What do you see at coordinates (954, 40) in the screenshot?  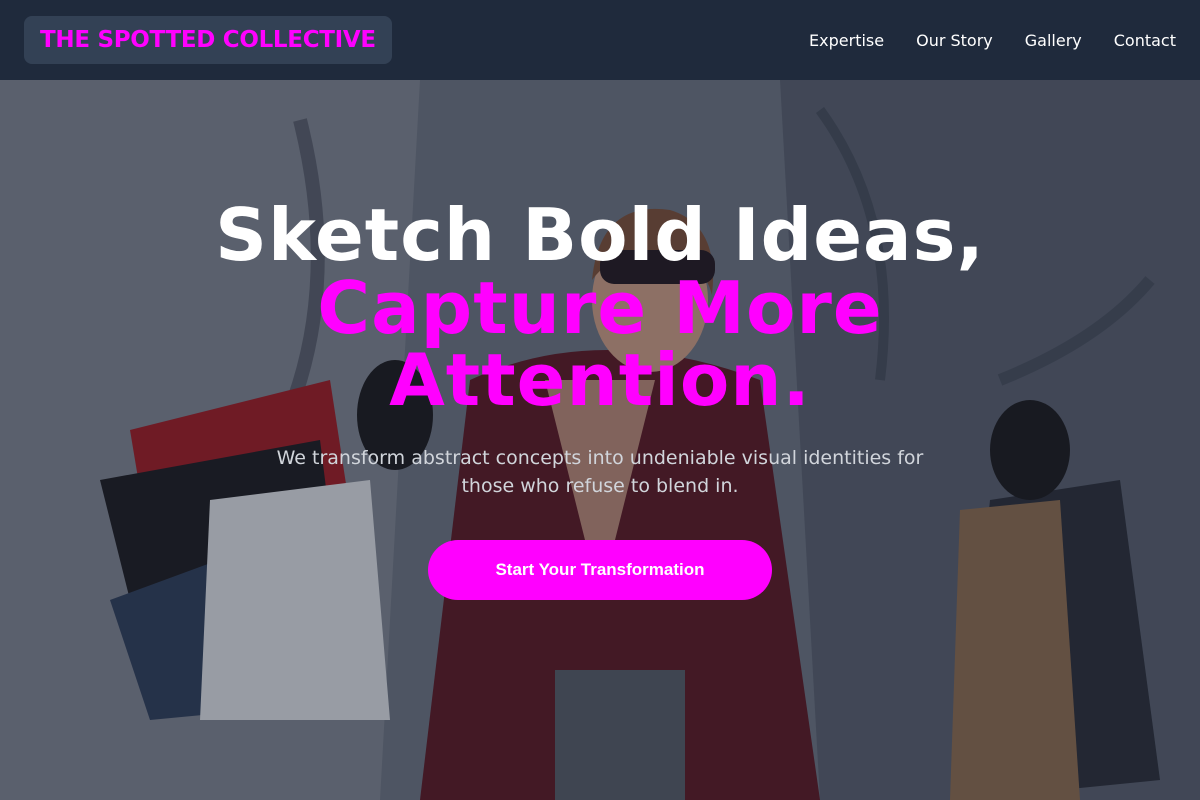 I see `nav-link-our-story: Our Story` at bounding box center [954, 40].